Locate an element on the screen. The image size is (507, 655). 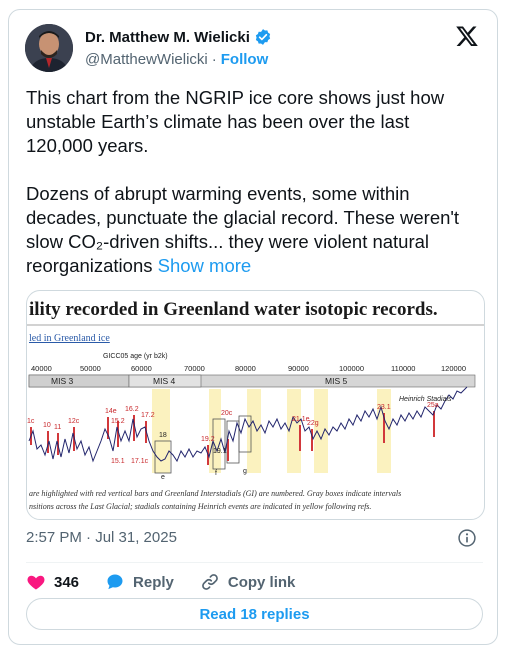
author-name-row: Dr. Matthew M. Wielicki is located at coordinates (178, 37).